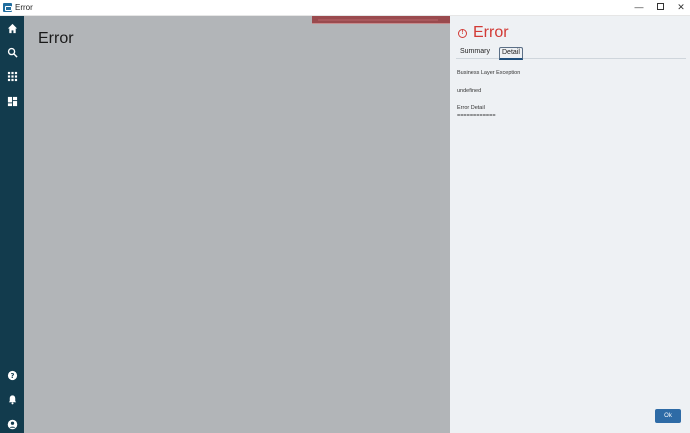  Describe the element at coordinates (24, 7) in the screenshot. I see `window-title: Error` at that location.